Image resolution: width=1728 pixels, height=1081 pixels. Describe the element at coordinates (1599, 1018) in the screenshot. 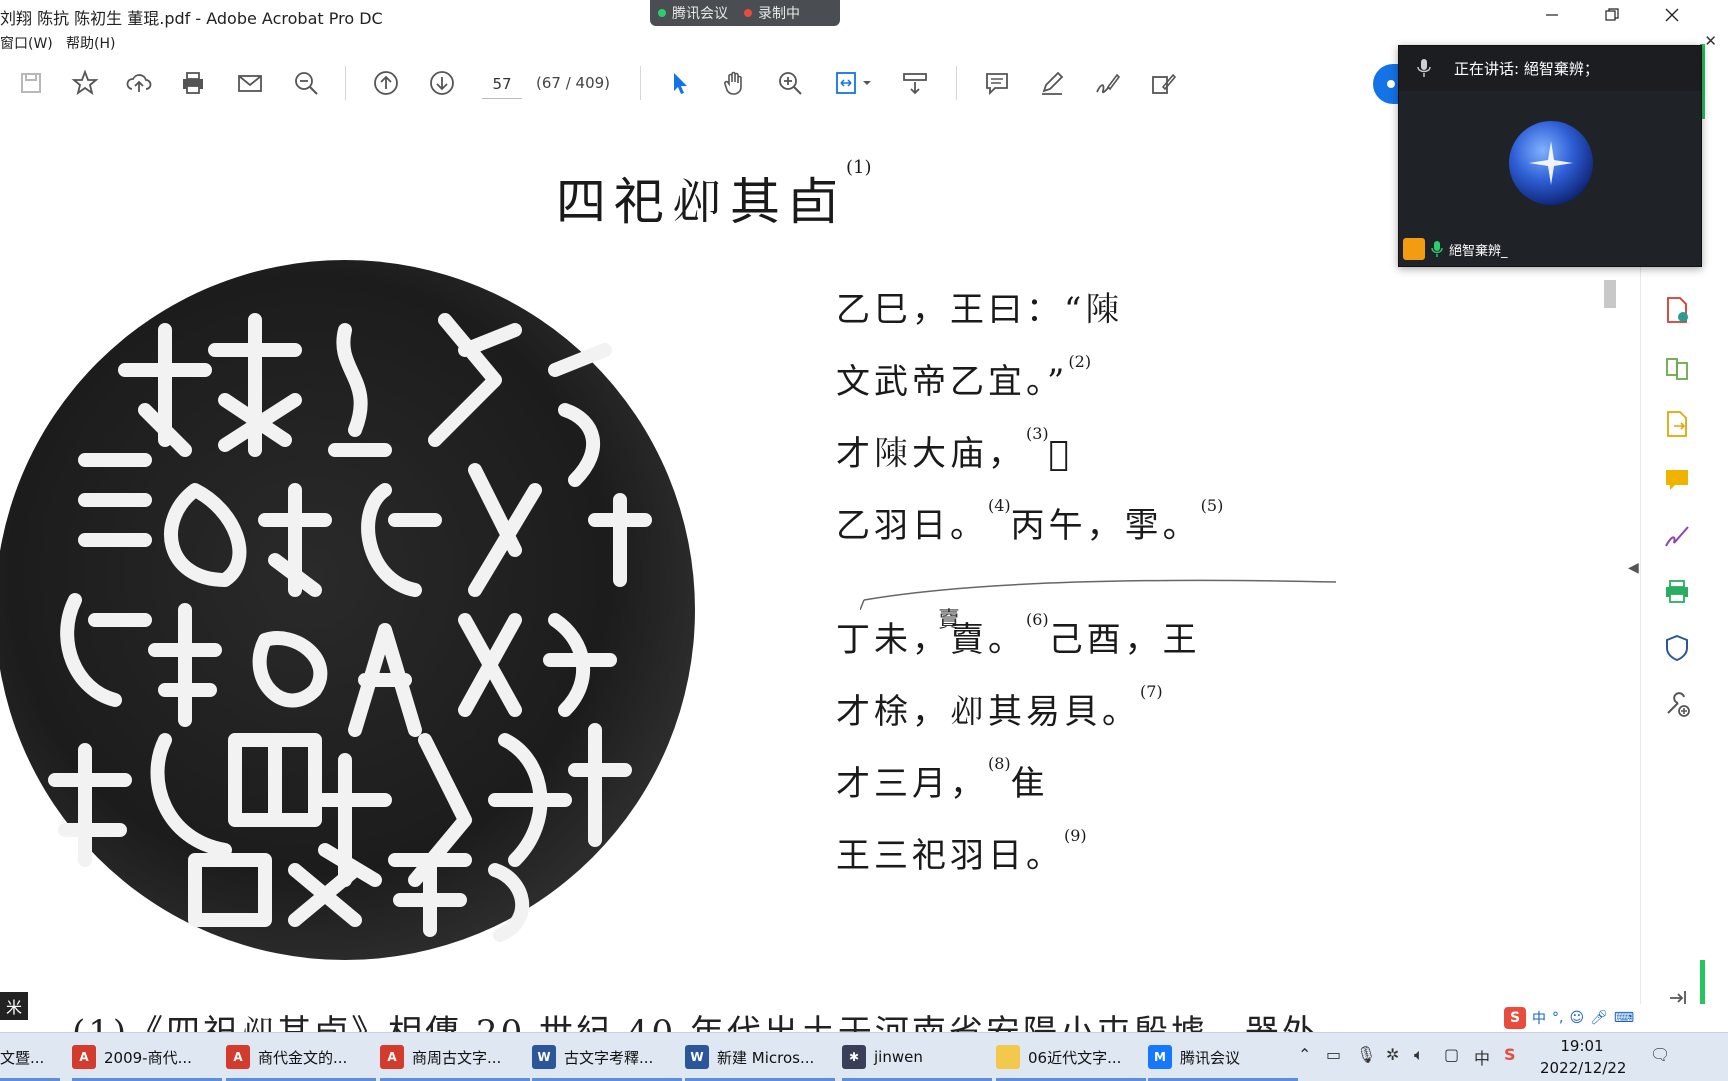

I see `ime-voice-icon: 🎤︎` at that location.